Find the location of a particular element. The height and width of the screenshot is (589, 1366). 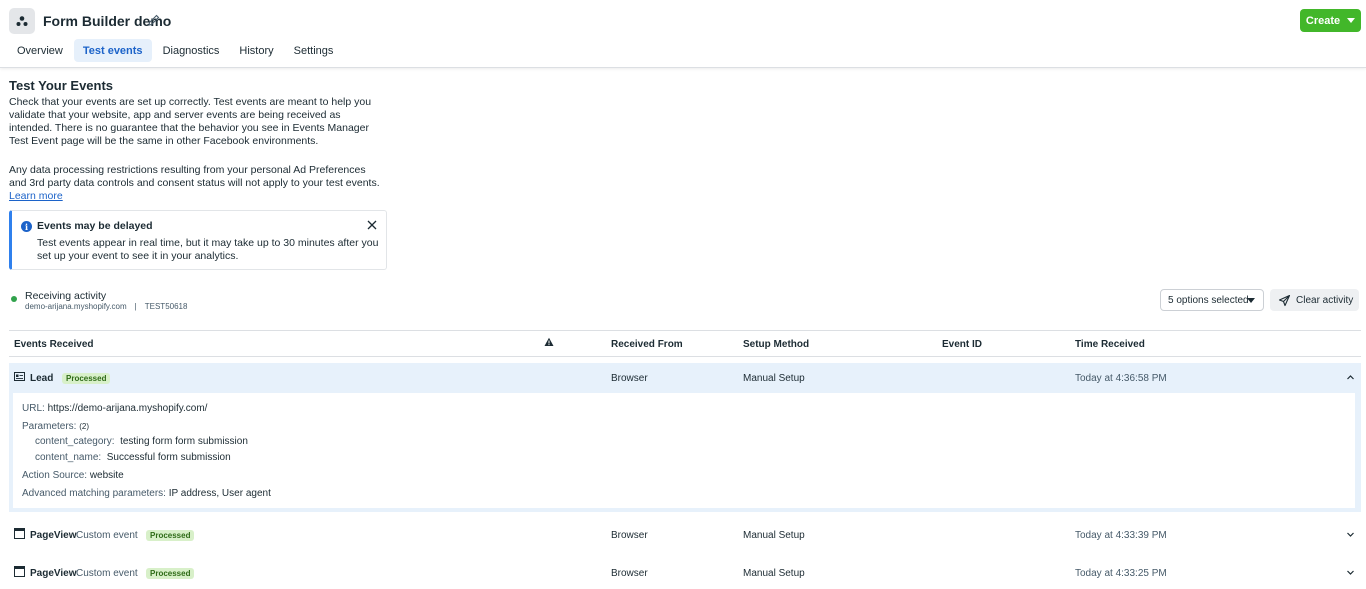

action-source-label: Action Source: is located at coordinates (55, 475).